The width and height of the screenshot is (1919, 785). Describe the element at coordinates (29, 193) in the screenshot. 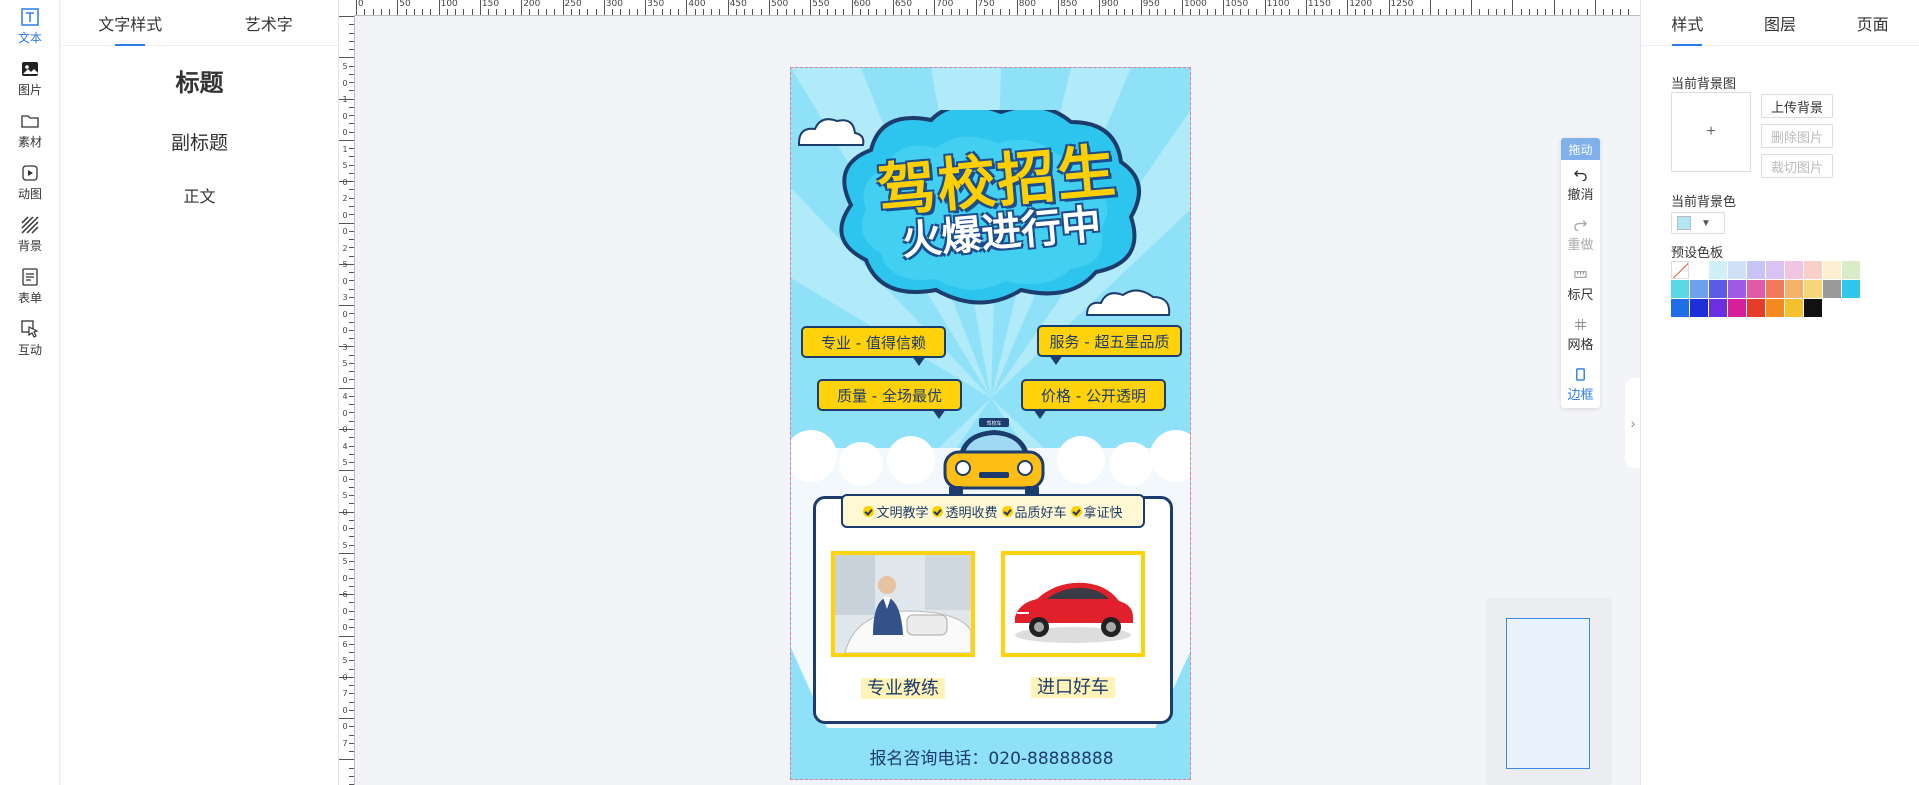

I see `rail-item-label: 动图` at that location.